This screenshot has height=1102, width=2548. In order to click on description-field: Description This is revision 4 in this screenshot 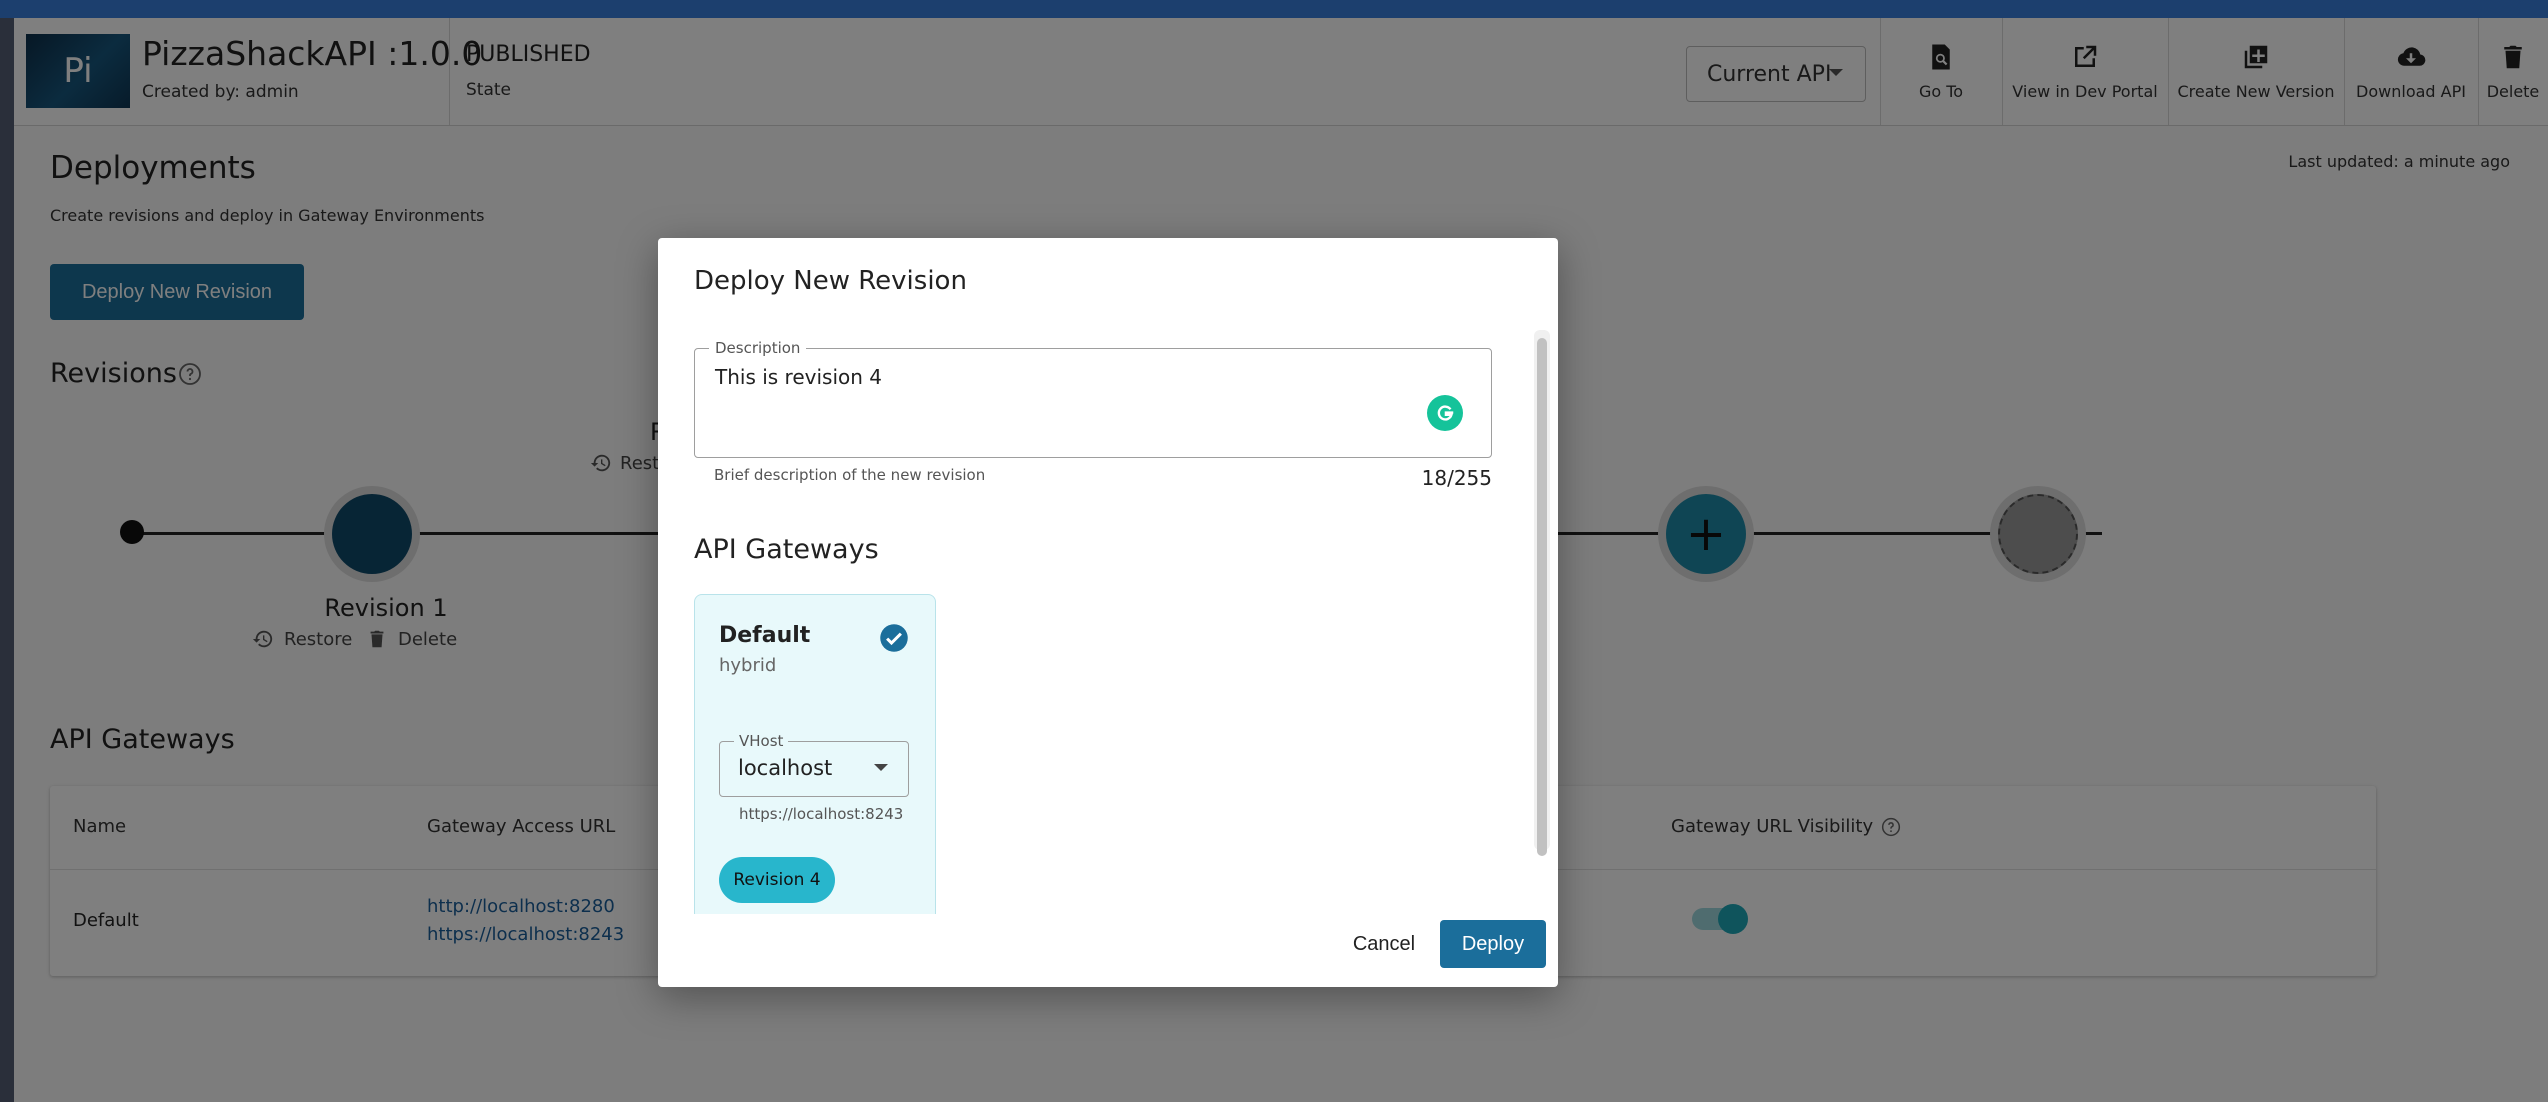, I will do `click(1093, 398)`.